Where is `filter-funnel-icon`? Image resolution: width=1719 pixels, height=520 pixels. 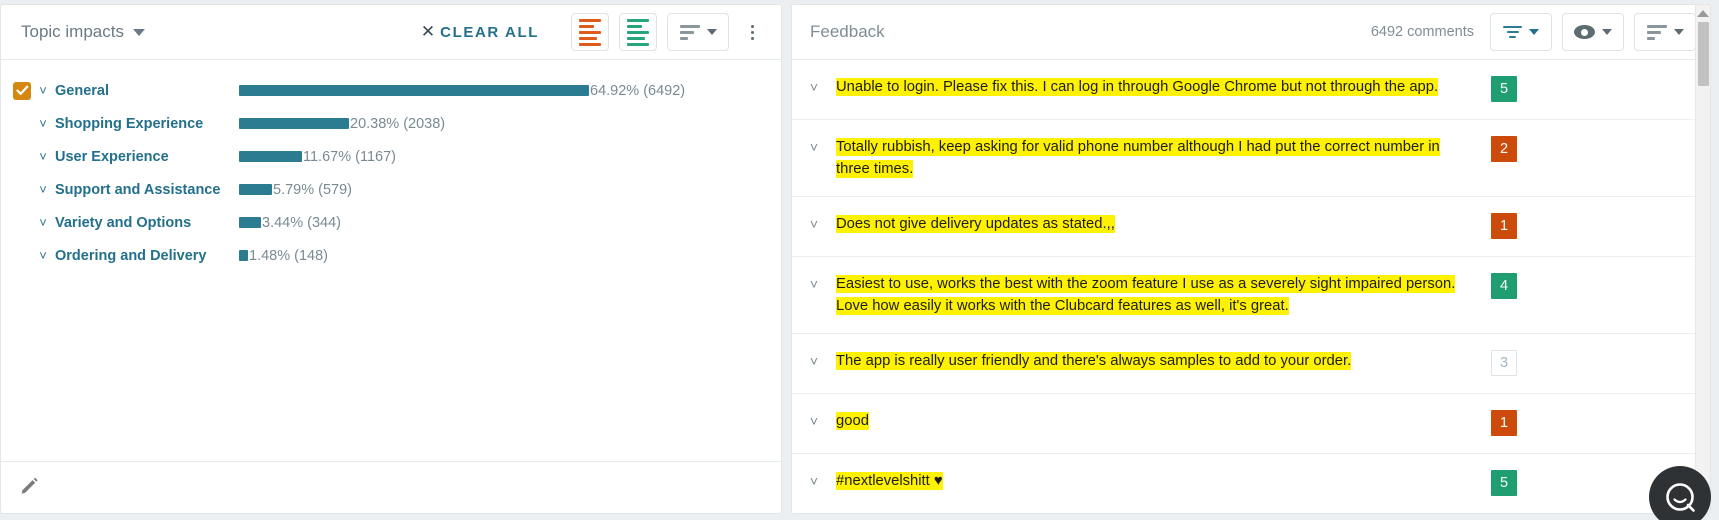 filter-funnel-icon is located at coordinates (1512, 32).